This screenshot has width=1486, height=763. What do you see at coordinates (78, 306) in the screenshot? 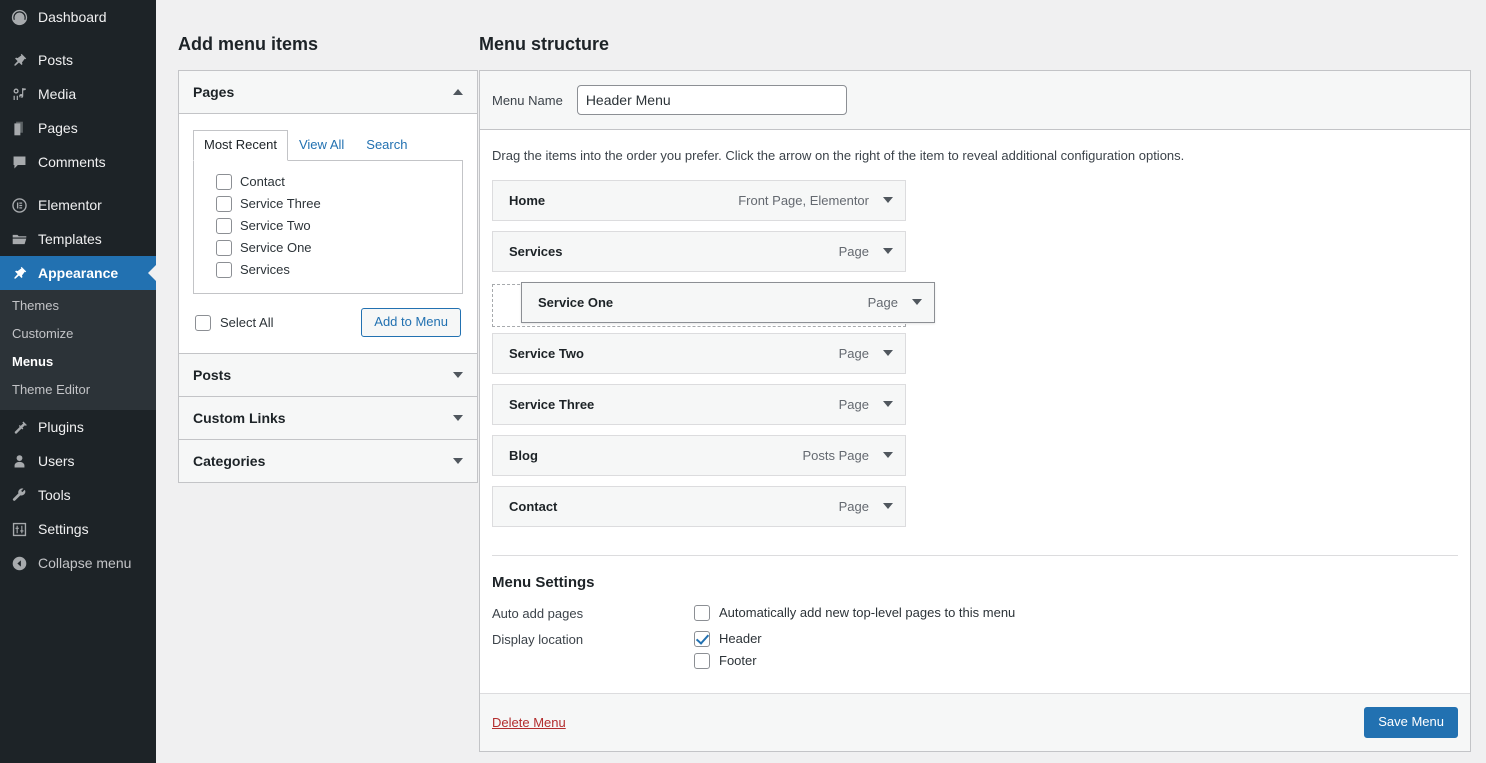
I see `submenu-item-themes: Themes` at bounding box center [78, 306].